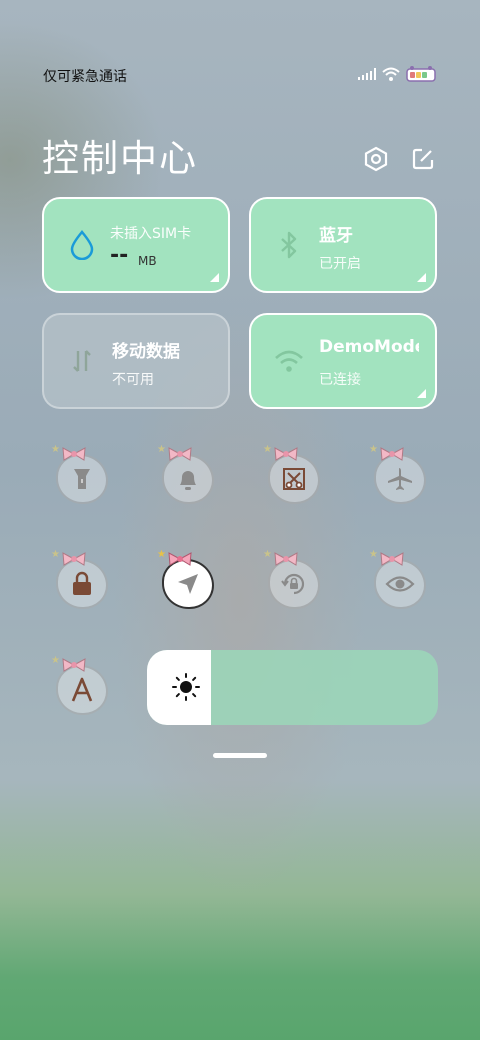 This screenshot has width=480, height=1040. What do you see at coordinates (292, 687) in the screenshot?
I see `brightness-slider` at bounding box center [292, 687].